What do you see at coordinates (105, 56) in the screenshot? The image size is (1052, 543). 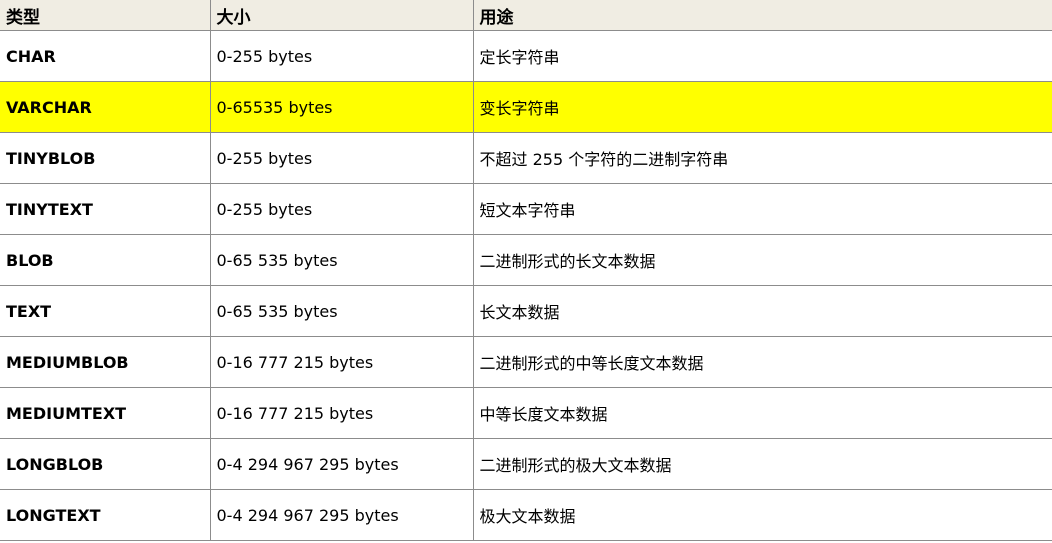 I see `type-cell: CHAR` at bounding box center [105, 56].